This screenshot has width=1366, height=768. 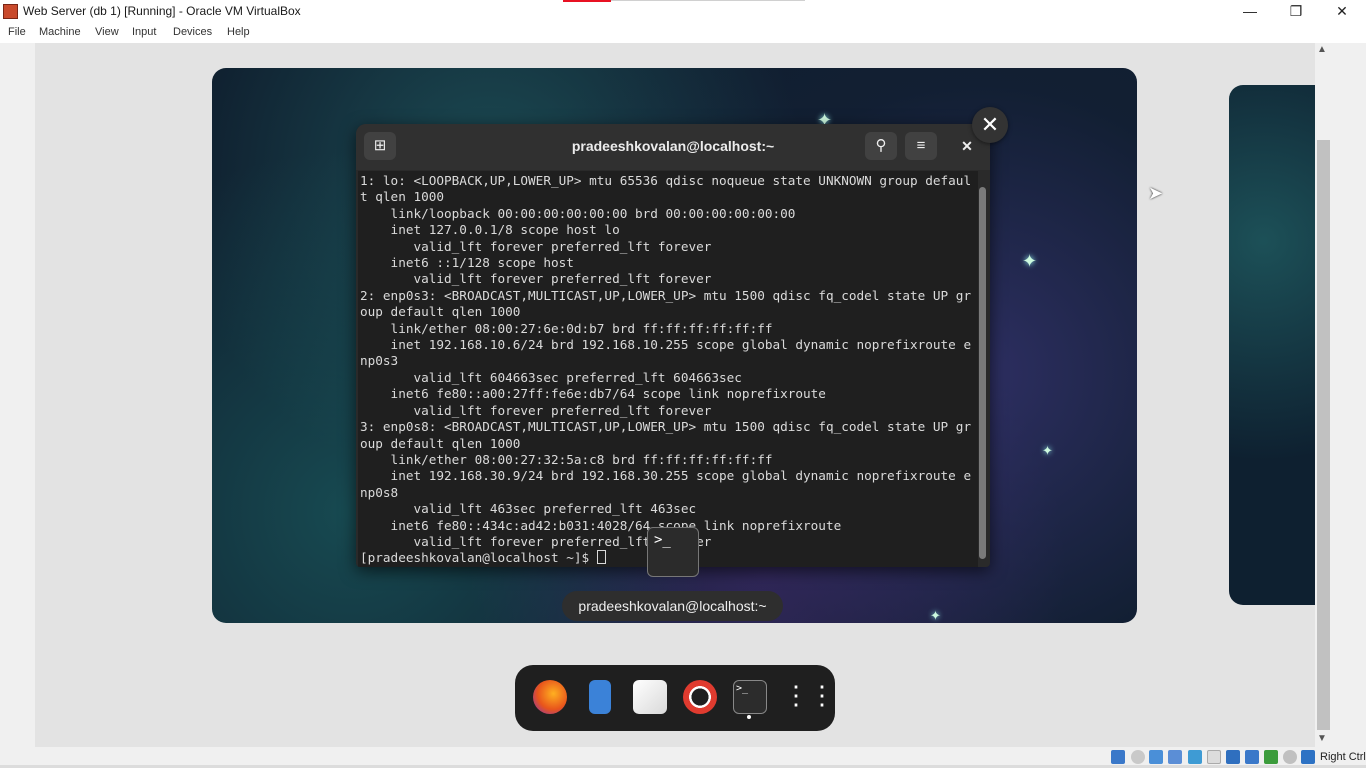 What do you see at coordinates (921, 146) in the screenshot?
I see `menu-icon: ≡` at bounding box center [921, 146].